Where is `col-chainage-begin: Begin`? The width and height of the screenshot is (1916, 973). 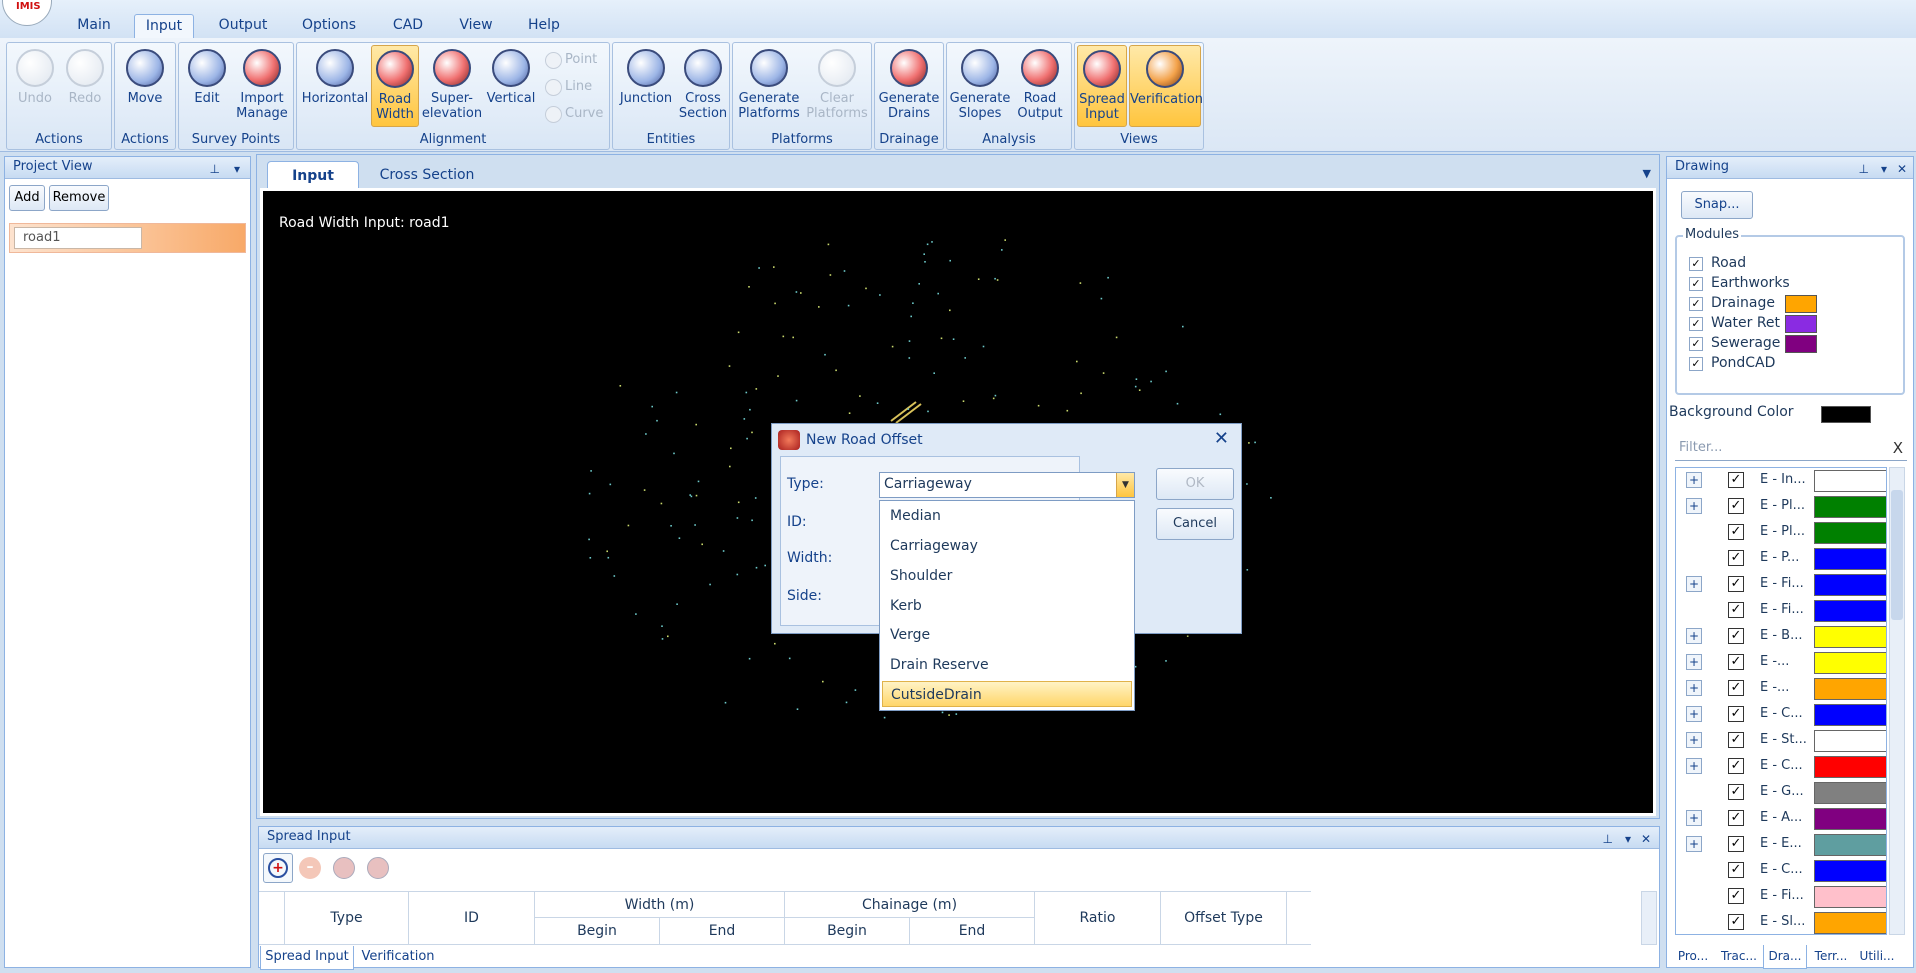 col-chainage-begin: Begin is located at coordinates (847, 931).